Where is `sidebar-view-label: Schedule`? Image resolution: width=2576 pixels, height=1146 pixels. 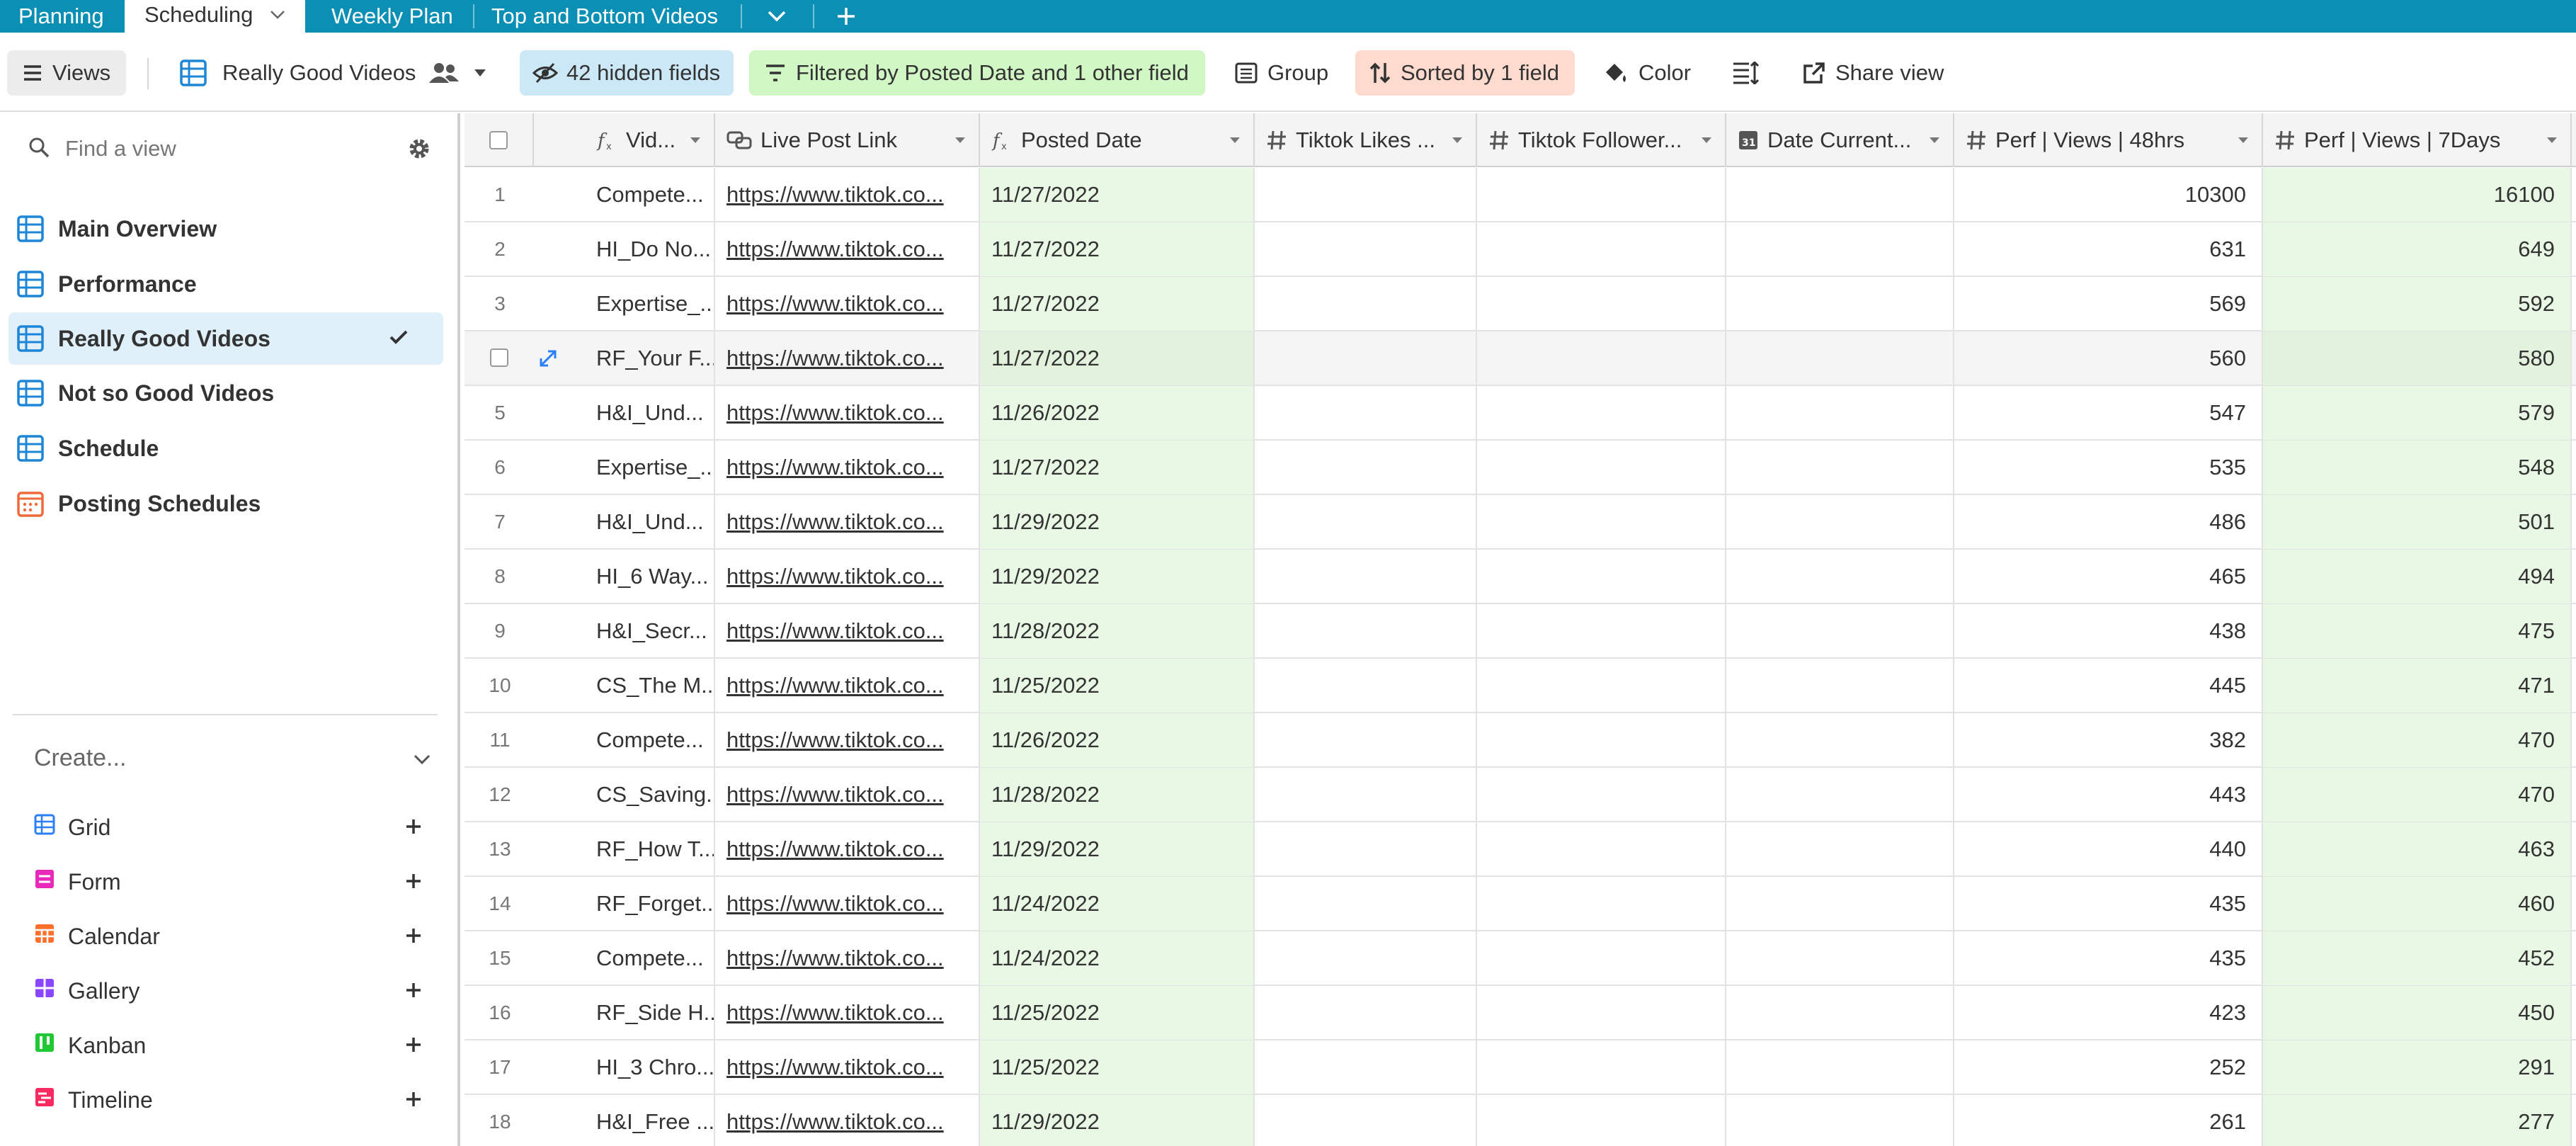
sidebar-view-label: Schedule is located at coordinates (108, 448).